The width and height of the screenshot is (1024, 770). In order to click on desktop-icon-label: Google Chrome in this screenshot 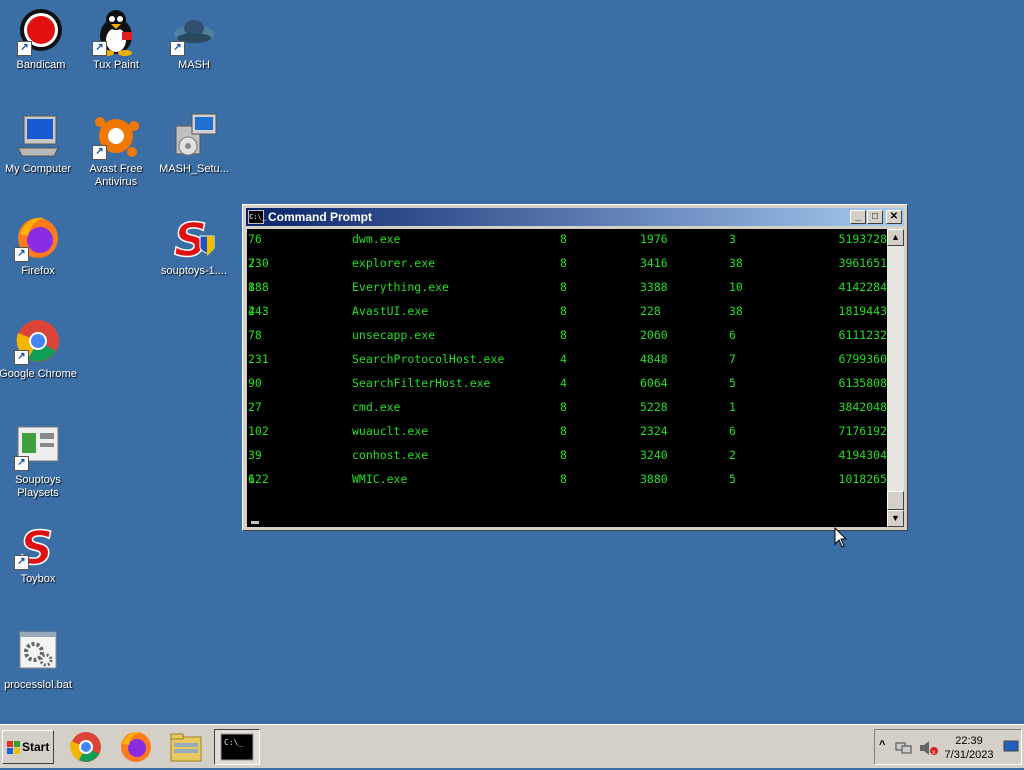, I will do `click(38, 374)`.